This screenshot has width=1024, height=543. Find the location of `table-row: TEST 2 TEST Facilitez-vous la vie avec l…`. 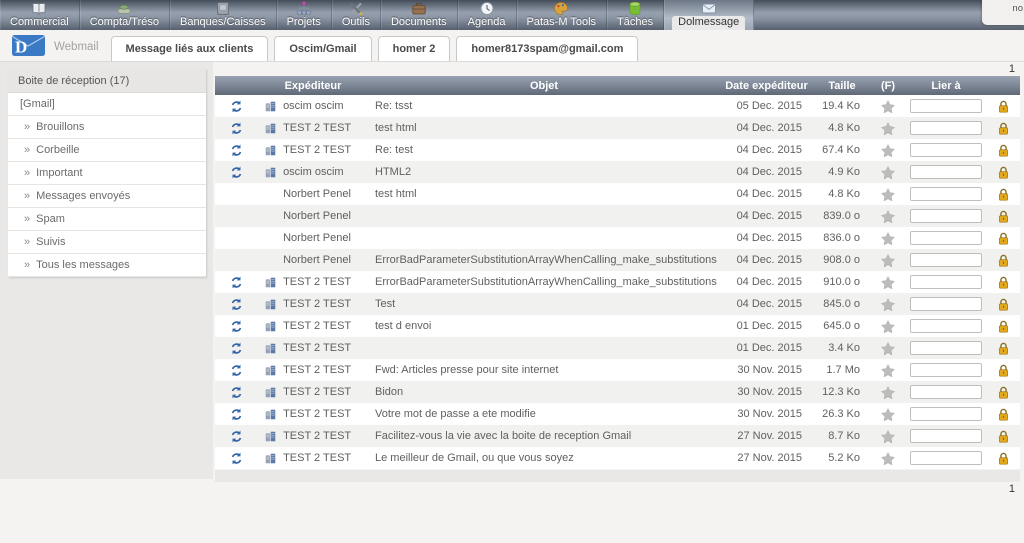

table-row: TEST 2 TEST Facilitez-vous la vie avec l… is located at coordinates (617, 436).